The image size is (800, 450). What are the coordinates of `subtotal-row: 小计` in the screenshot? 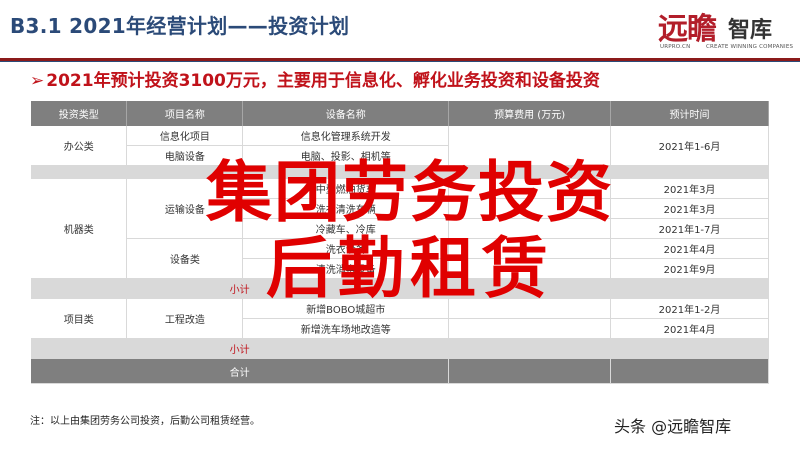 It's located at (400, 348).